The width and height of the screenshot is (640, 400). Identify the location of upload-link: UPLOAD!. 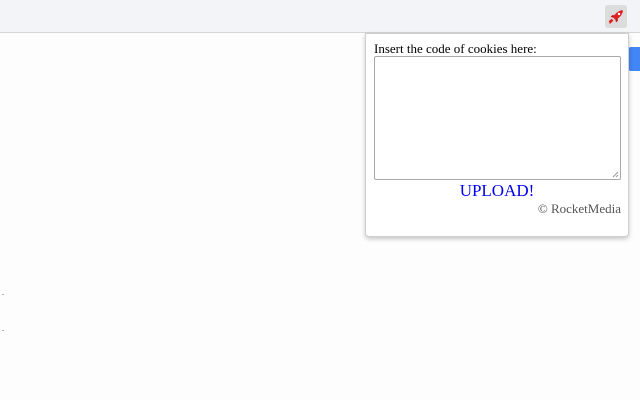
(497, 191).